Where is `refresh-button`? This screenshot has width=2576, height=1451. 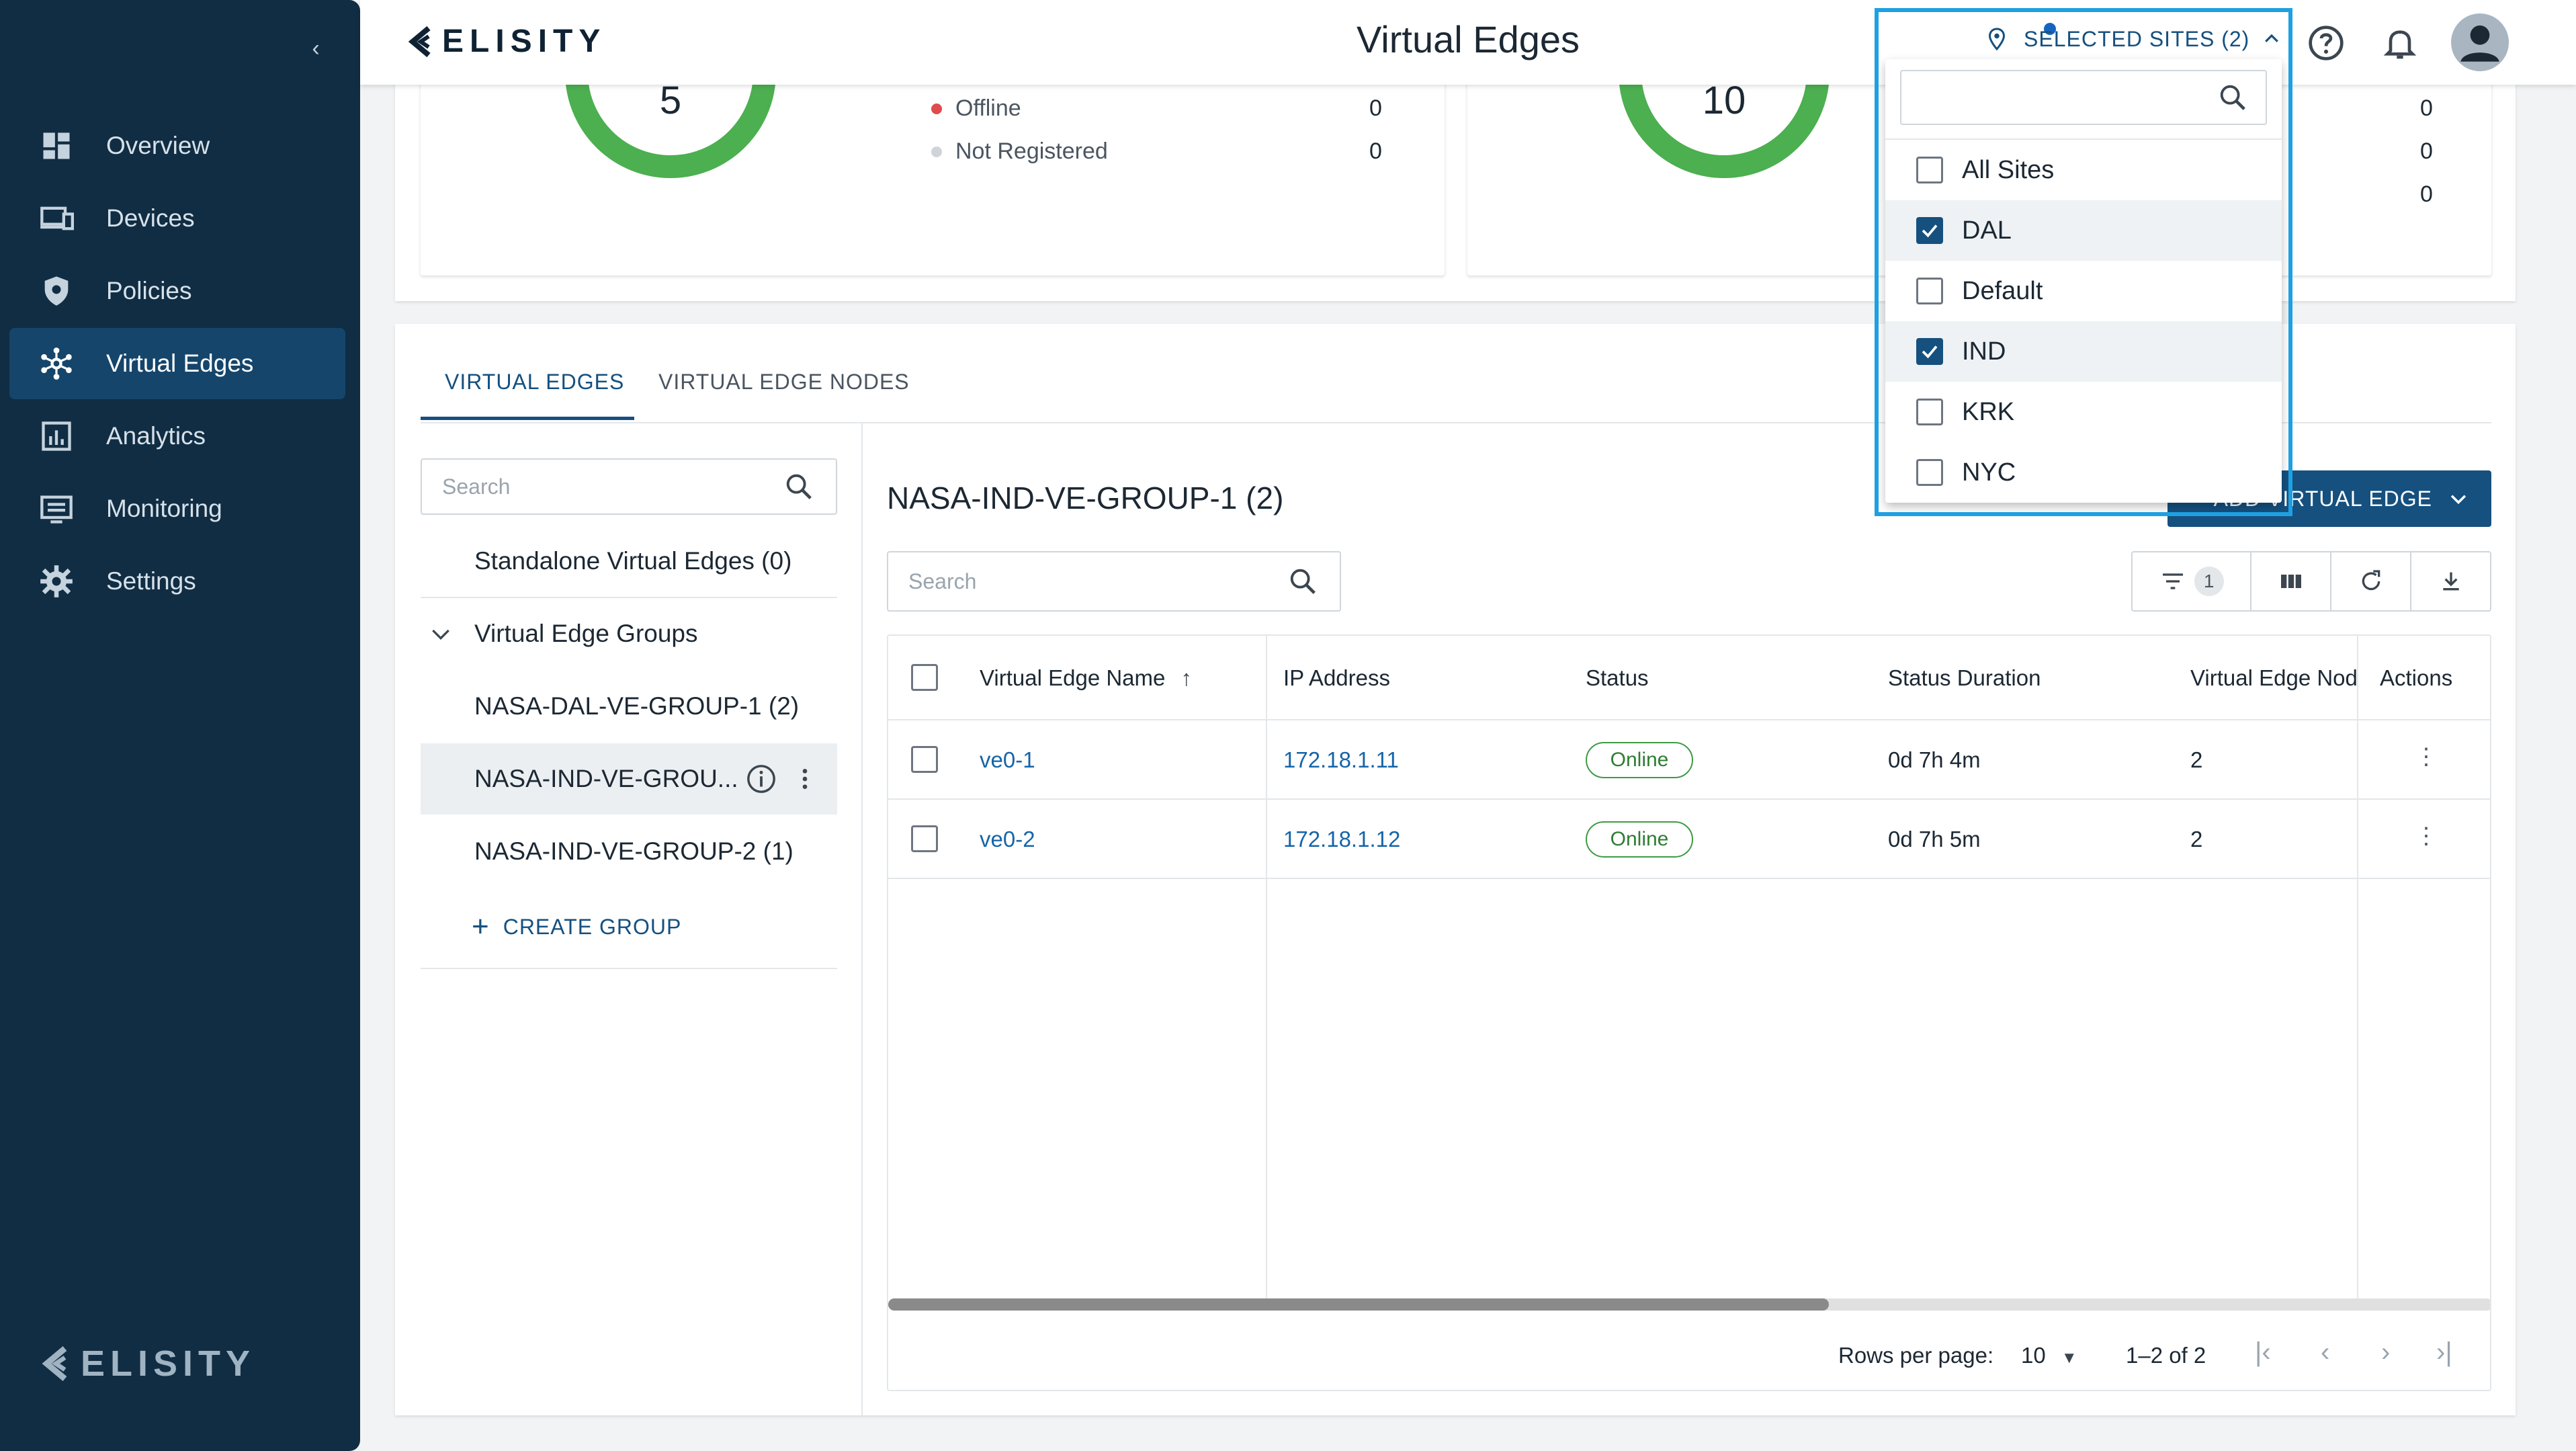 refresh-button is located at coordinates (2371, 581).